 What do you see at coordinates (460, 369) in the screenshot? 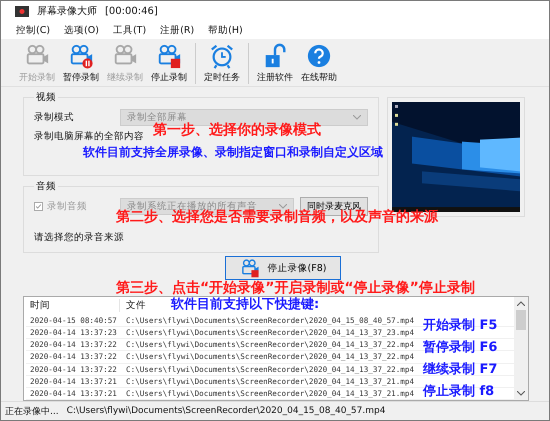
I see `annotation-text: 继续录制 F7` at bounding box center [460, 369].